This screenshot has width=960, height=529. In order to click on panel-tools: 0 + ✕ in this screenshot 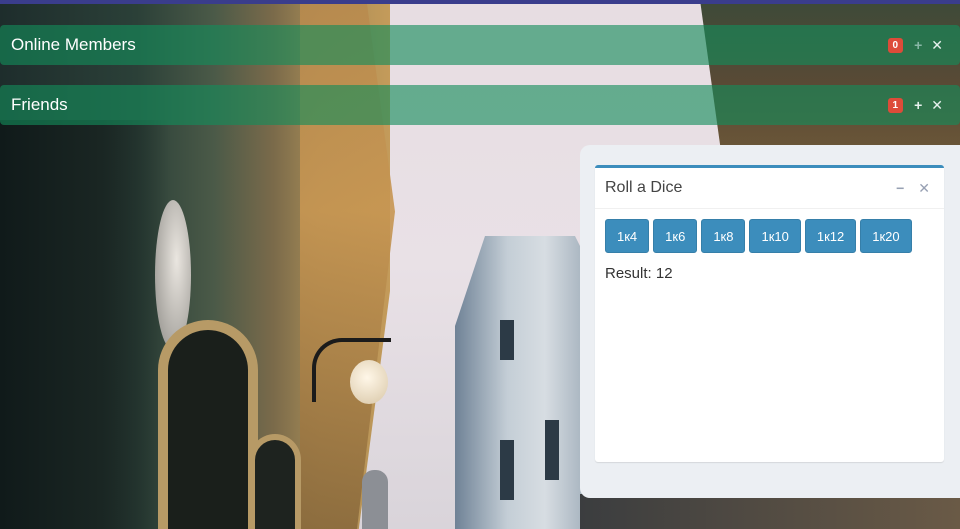, I will do `click(923, 45)`.